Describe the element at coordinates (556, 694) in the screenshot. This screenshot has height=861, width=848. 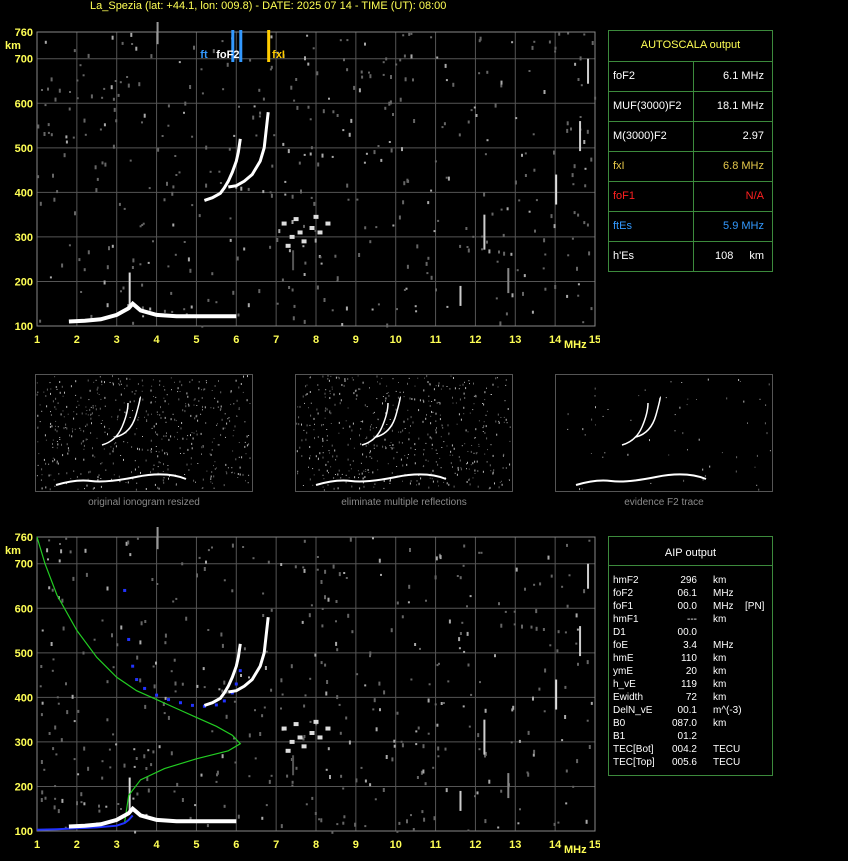
I see `interference-streak` at that location.